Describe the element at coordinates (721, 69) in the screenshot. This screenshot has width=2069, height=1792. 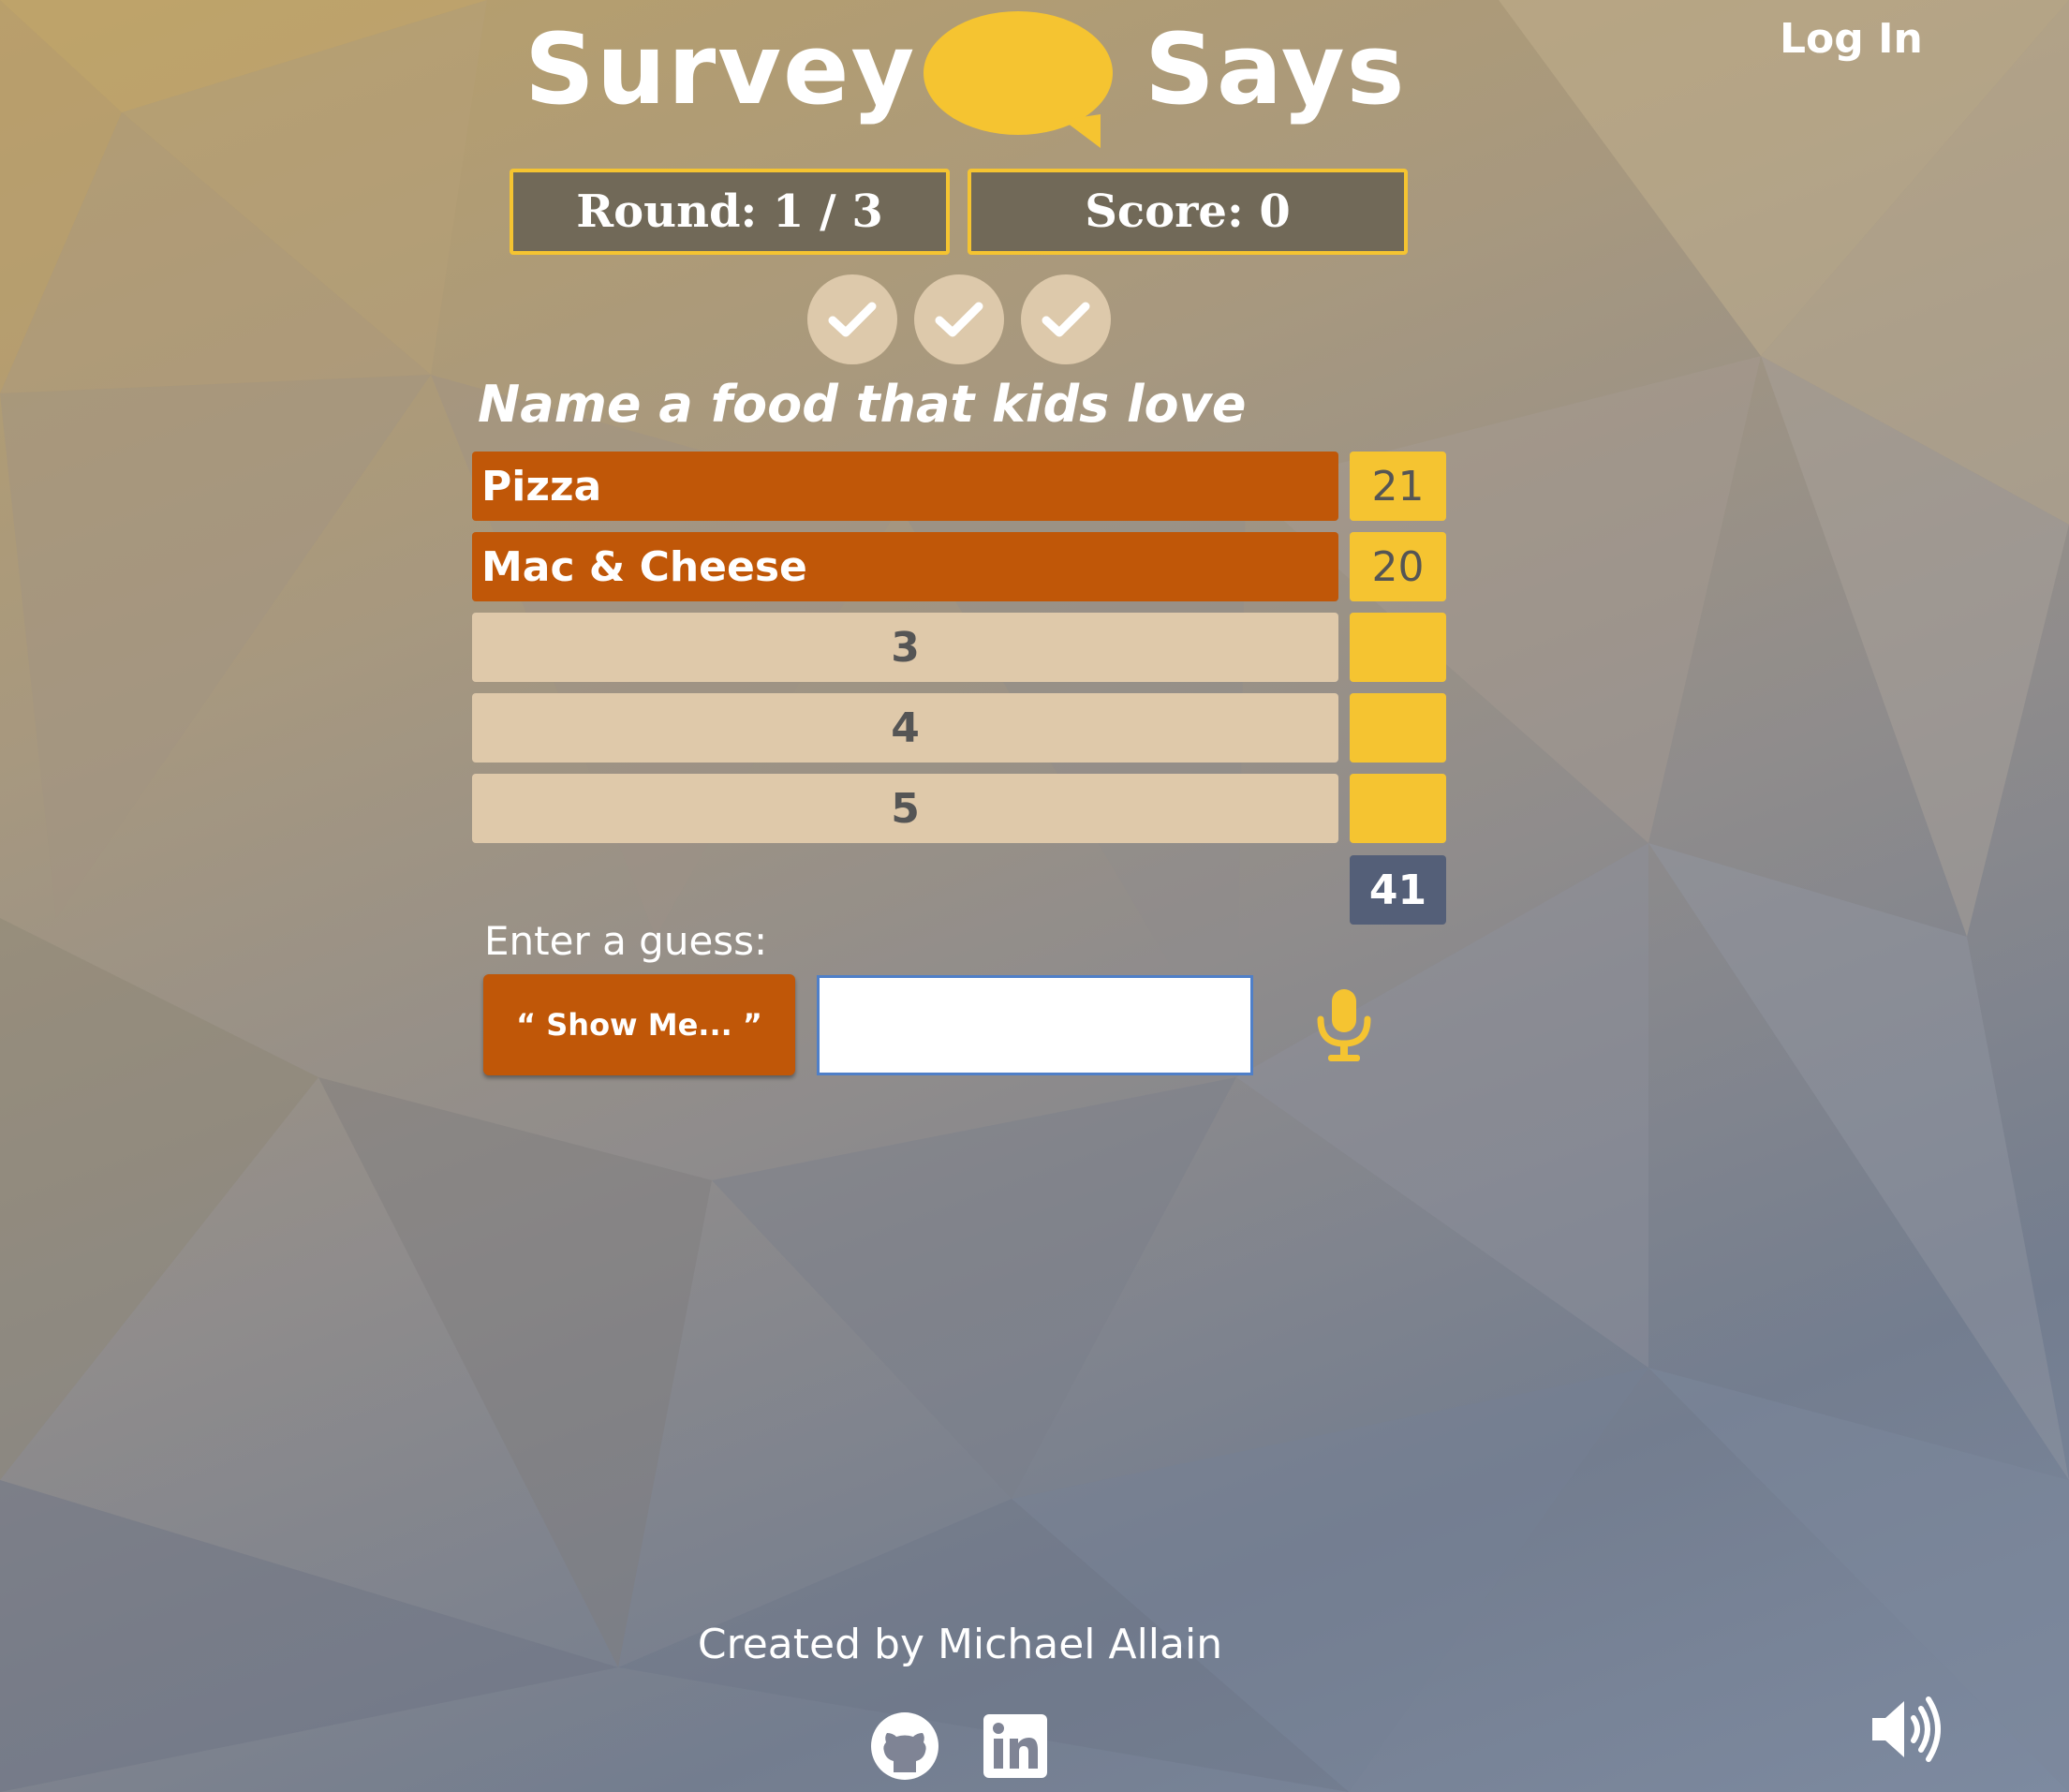
I see `logo-text-left: Survey` at that location.